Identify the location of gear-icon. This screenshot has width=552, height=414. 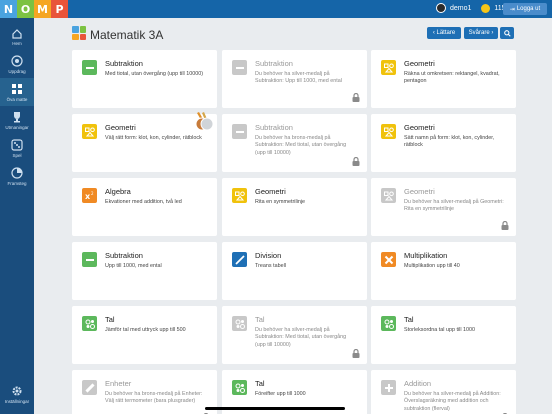
(17, 390).